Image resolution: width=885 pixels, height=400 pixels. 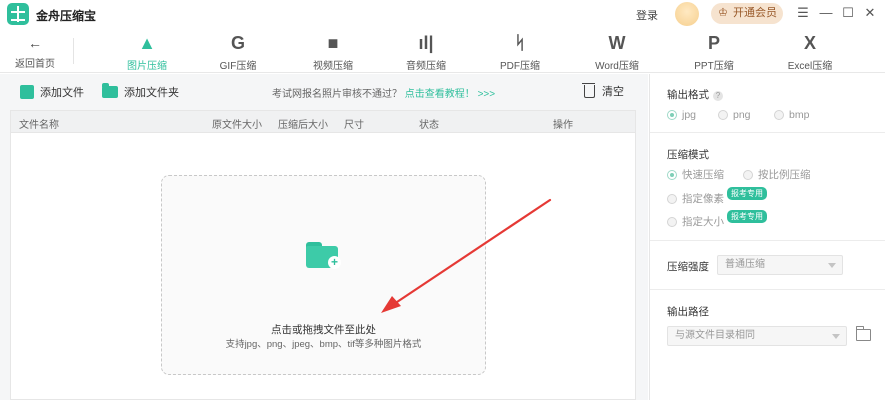 What do you see at coordinates (687, 14) in the screenshot?
I see `avatar` at bounding box center [687, 14].